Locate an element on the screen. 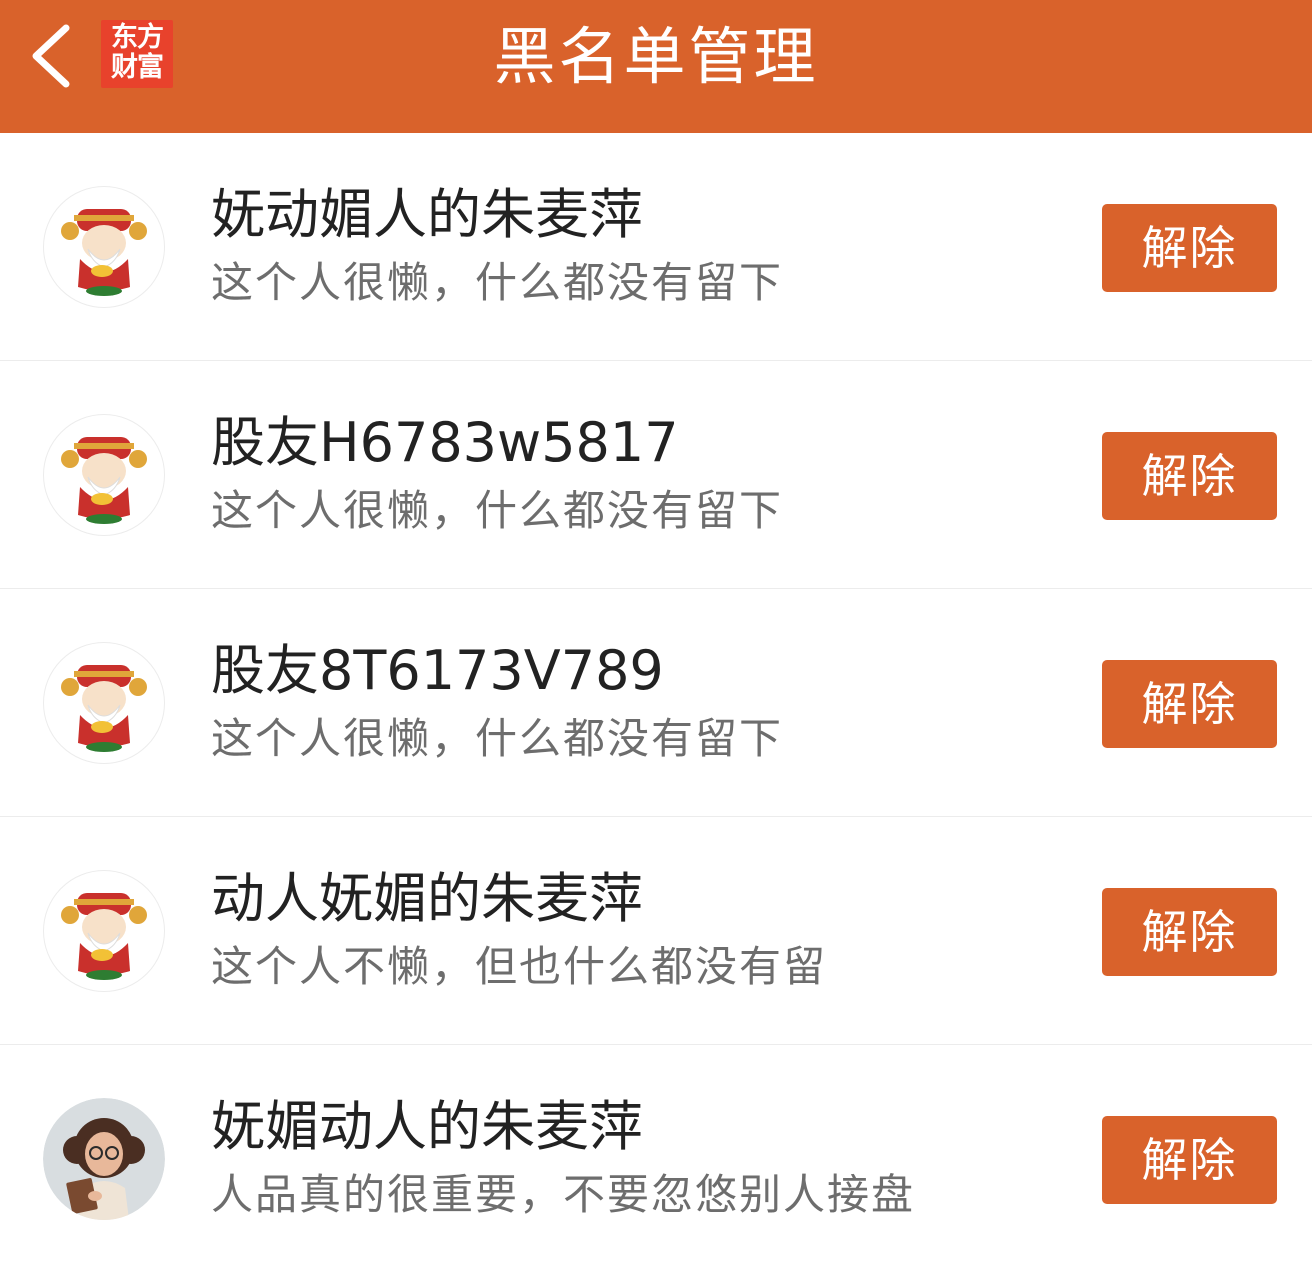 The image size is (1312, 1273). user-name: 动人妩媚的朱麦萍 is located at coordinates (427, 898).